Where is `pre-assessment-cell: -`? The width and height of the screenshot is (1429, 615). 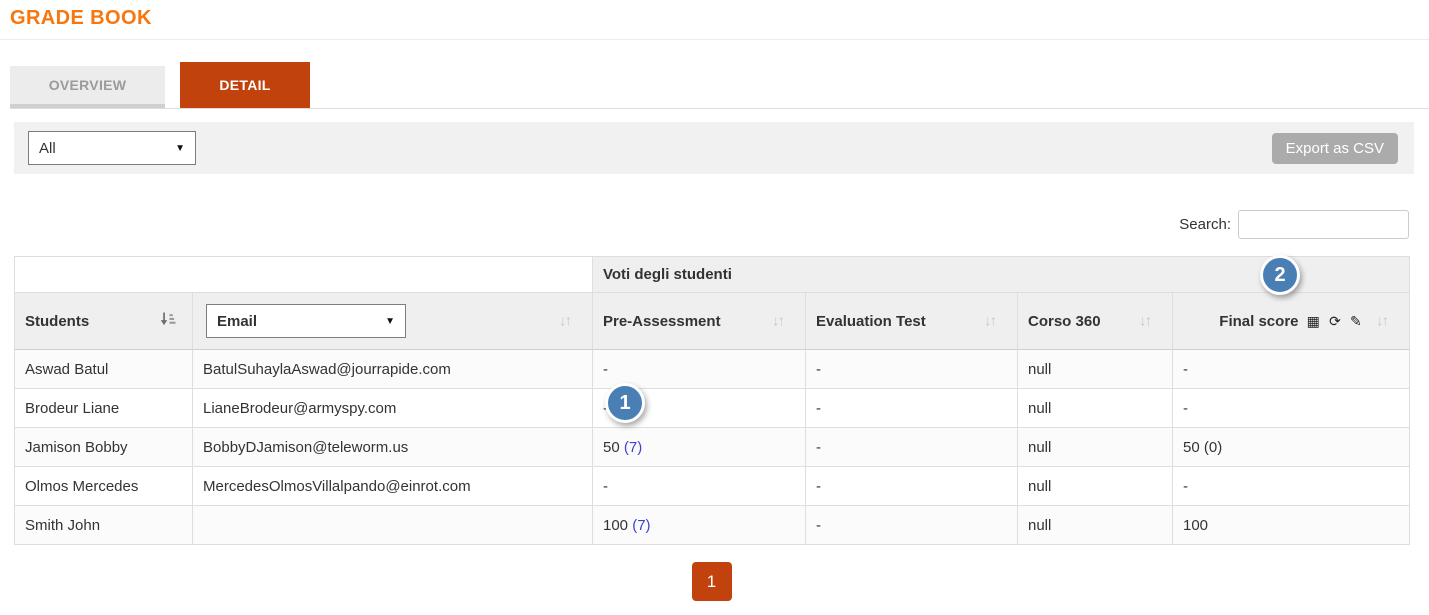 pre-assessment-cell: - is located at coordinates (699, 486).